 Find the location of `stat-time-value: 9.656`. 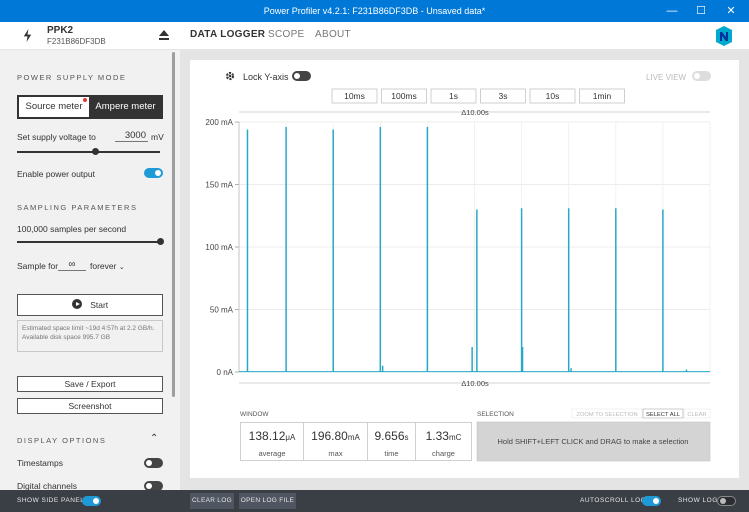

stat-time-value: 9.656 is located at coordinates (389, 436).